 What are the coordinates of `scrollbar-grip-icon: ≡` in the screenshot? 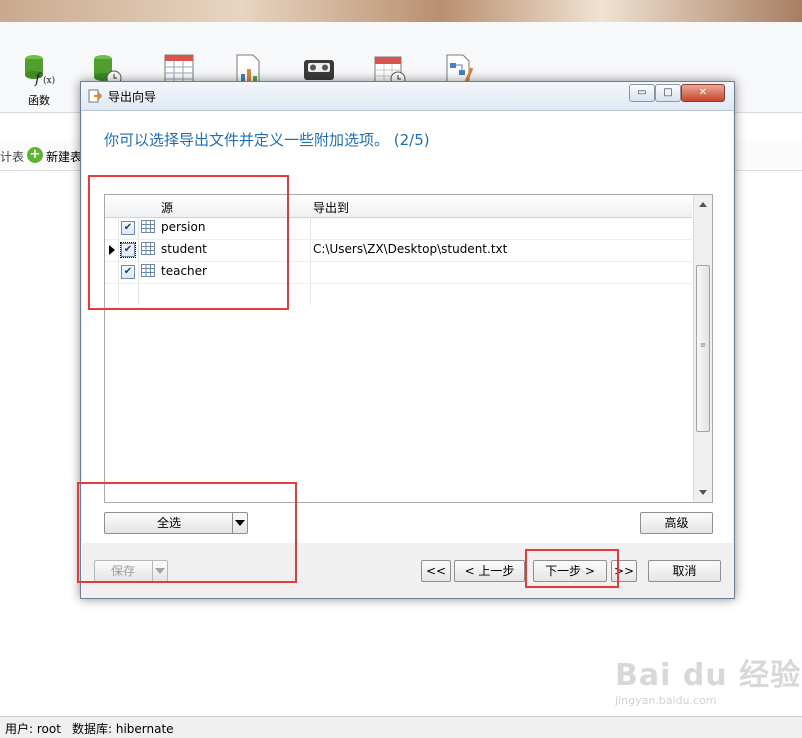 It's located at (703, 345).